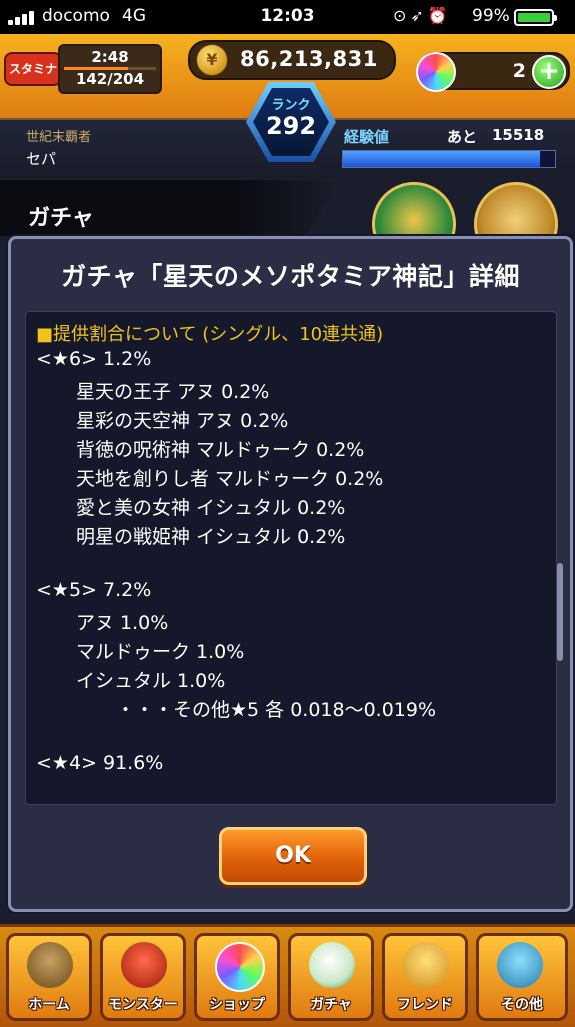  I want to click on other-icon, so click(520, 965).